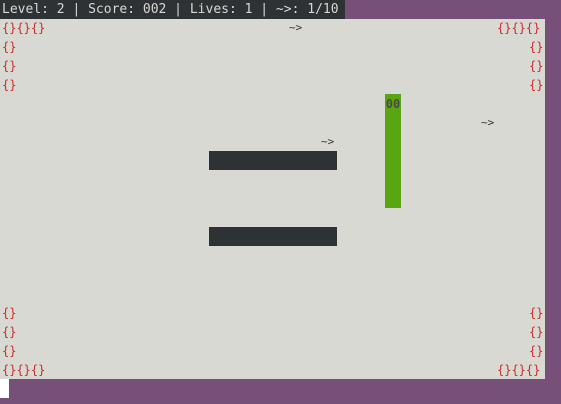  I want to click on snake: 00, so click(393, 151).